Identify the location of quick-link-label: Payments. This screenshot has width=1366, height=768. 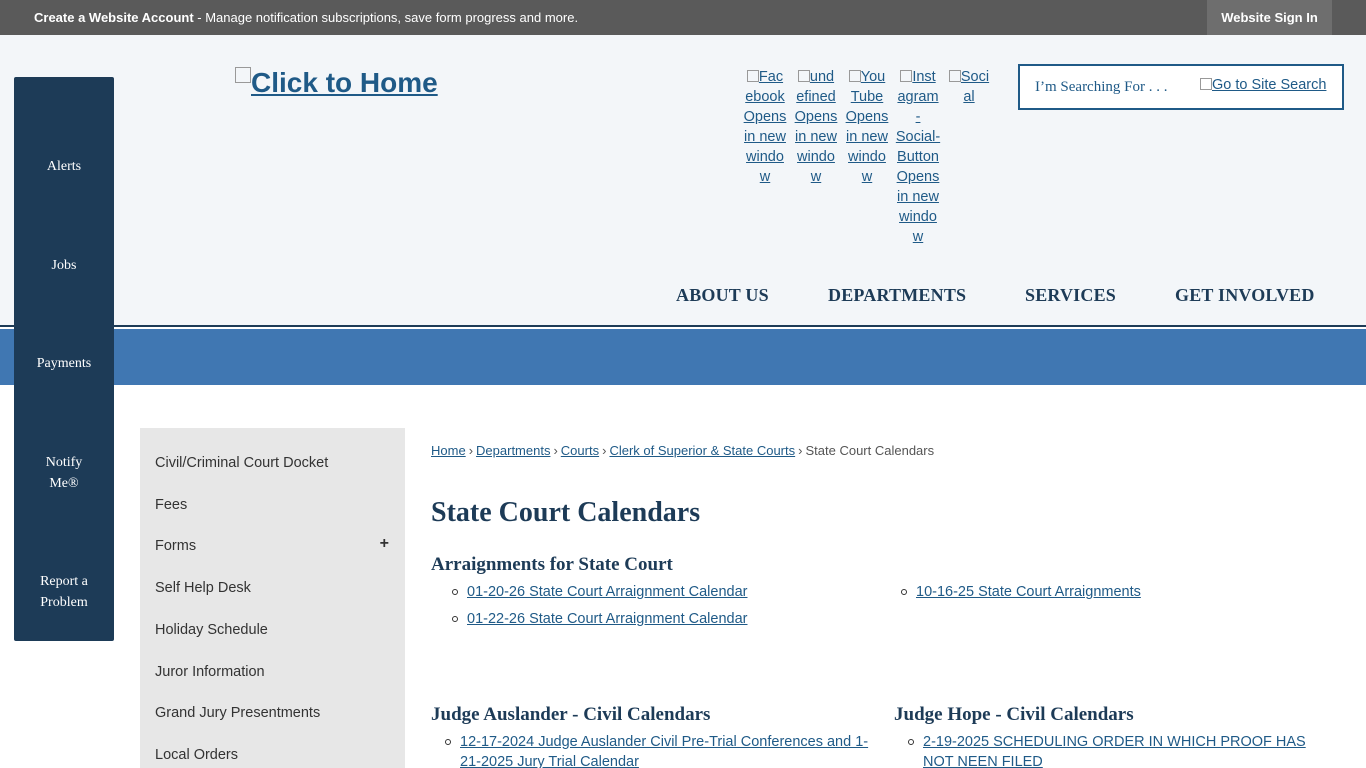
(64, 363).